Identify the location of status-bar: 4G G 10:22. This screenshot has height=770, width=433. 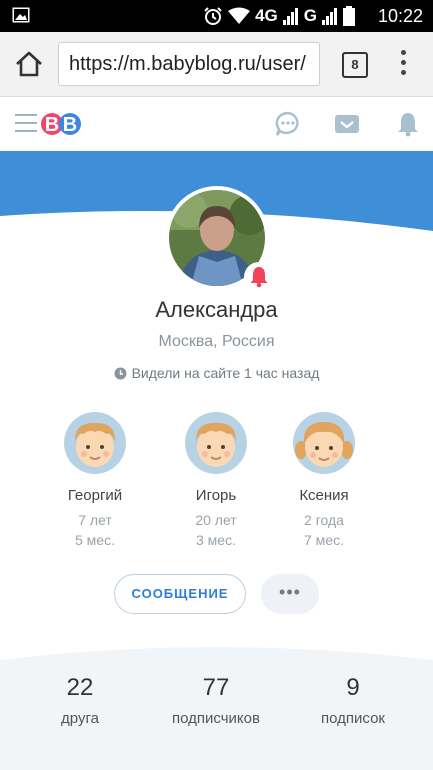
(216, 16).